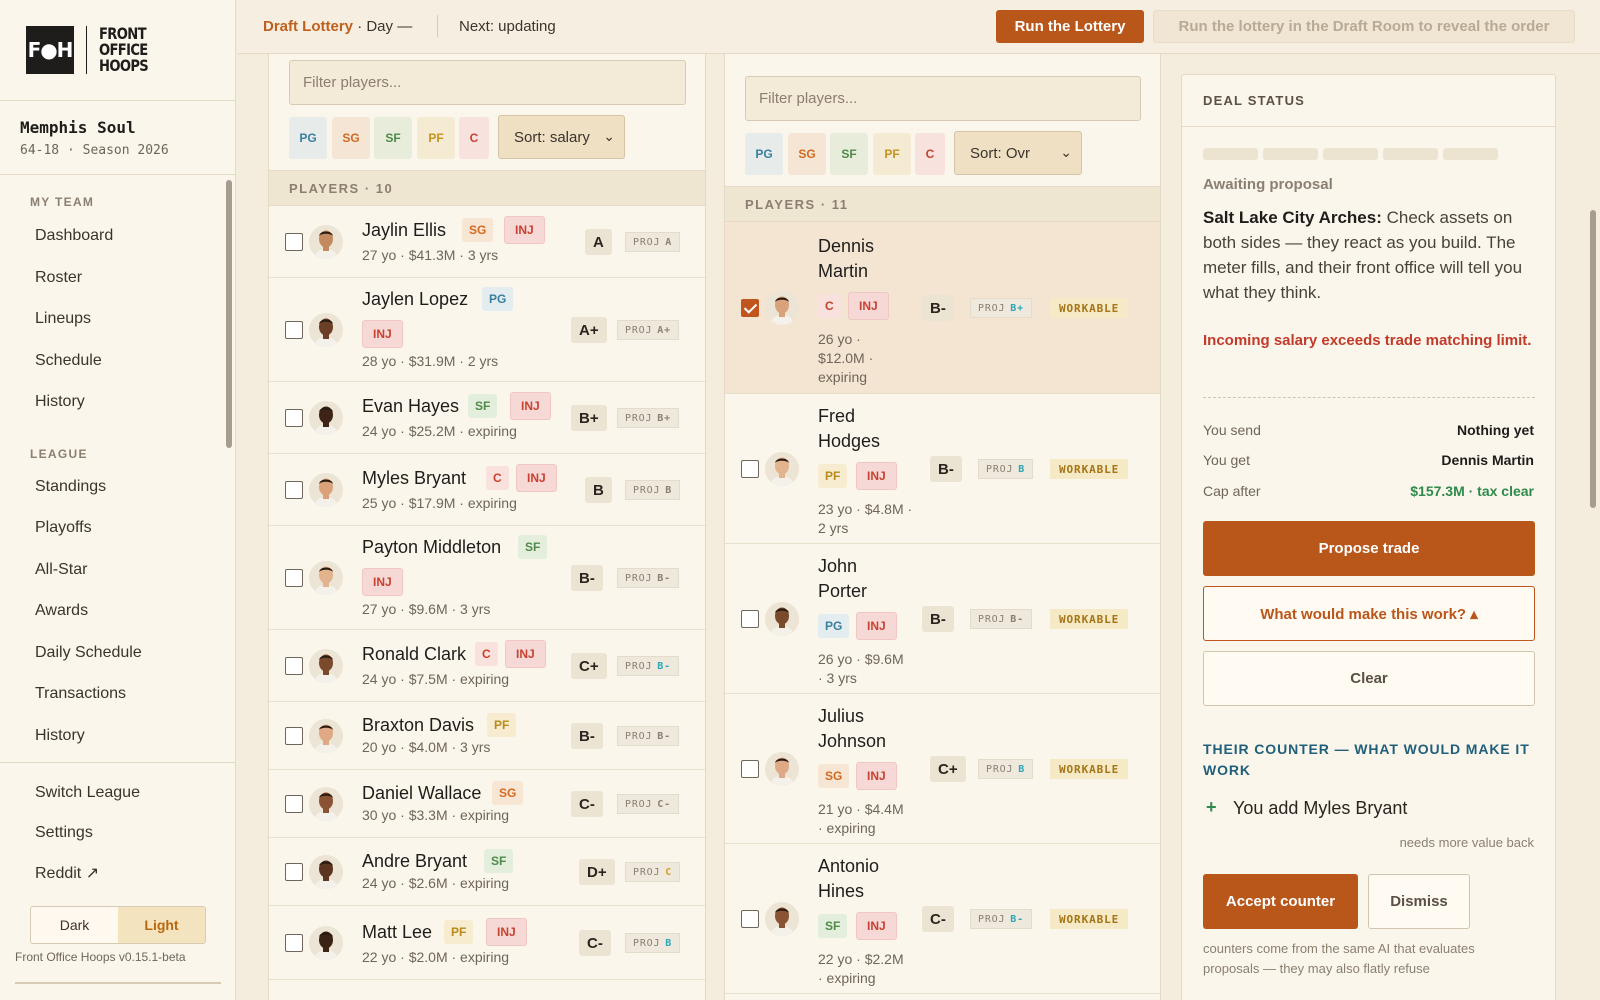  I want to click on sidebar-item-daily-schedule: Daily Schedule, so click(88, 653).